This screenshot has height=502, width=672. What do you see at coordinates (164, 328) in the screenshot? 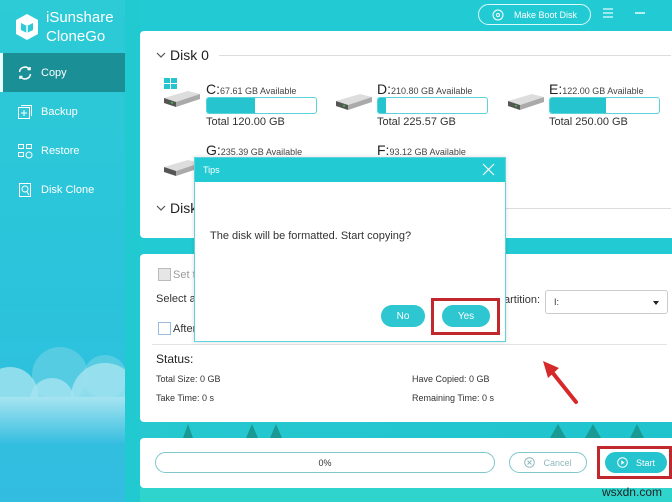
I see `after-checkbox` at bounding box center [164, 328].